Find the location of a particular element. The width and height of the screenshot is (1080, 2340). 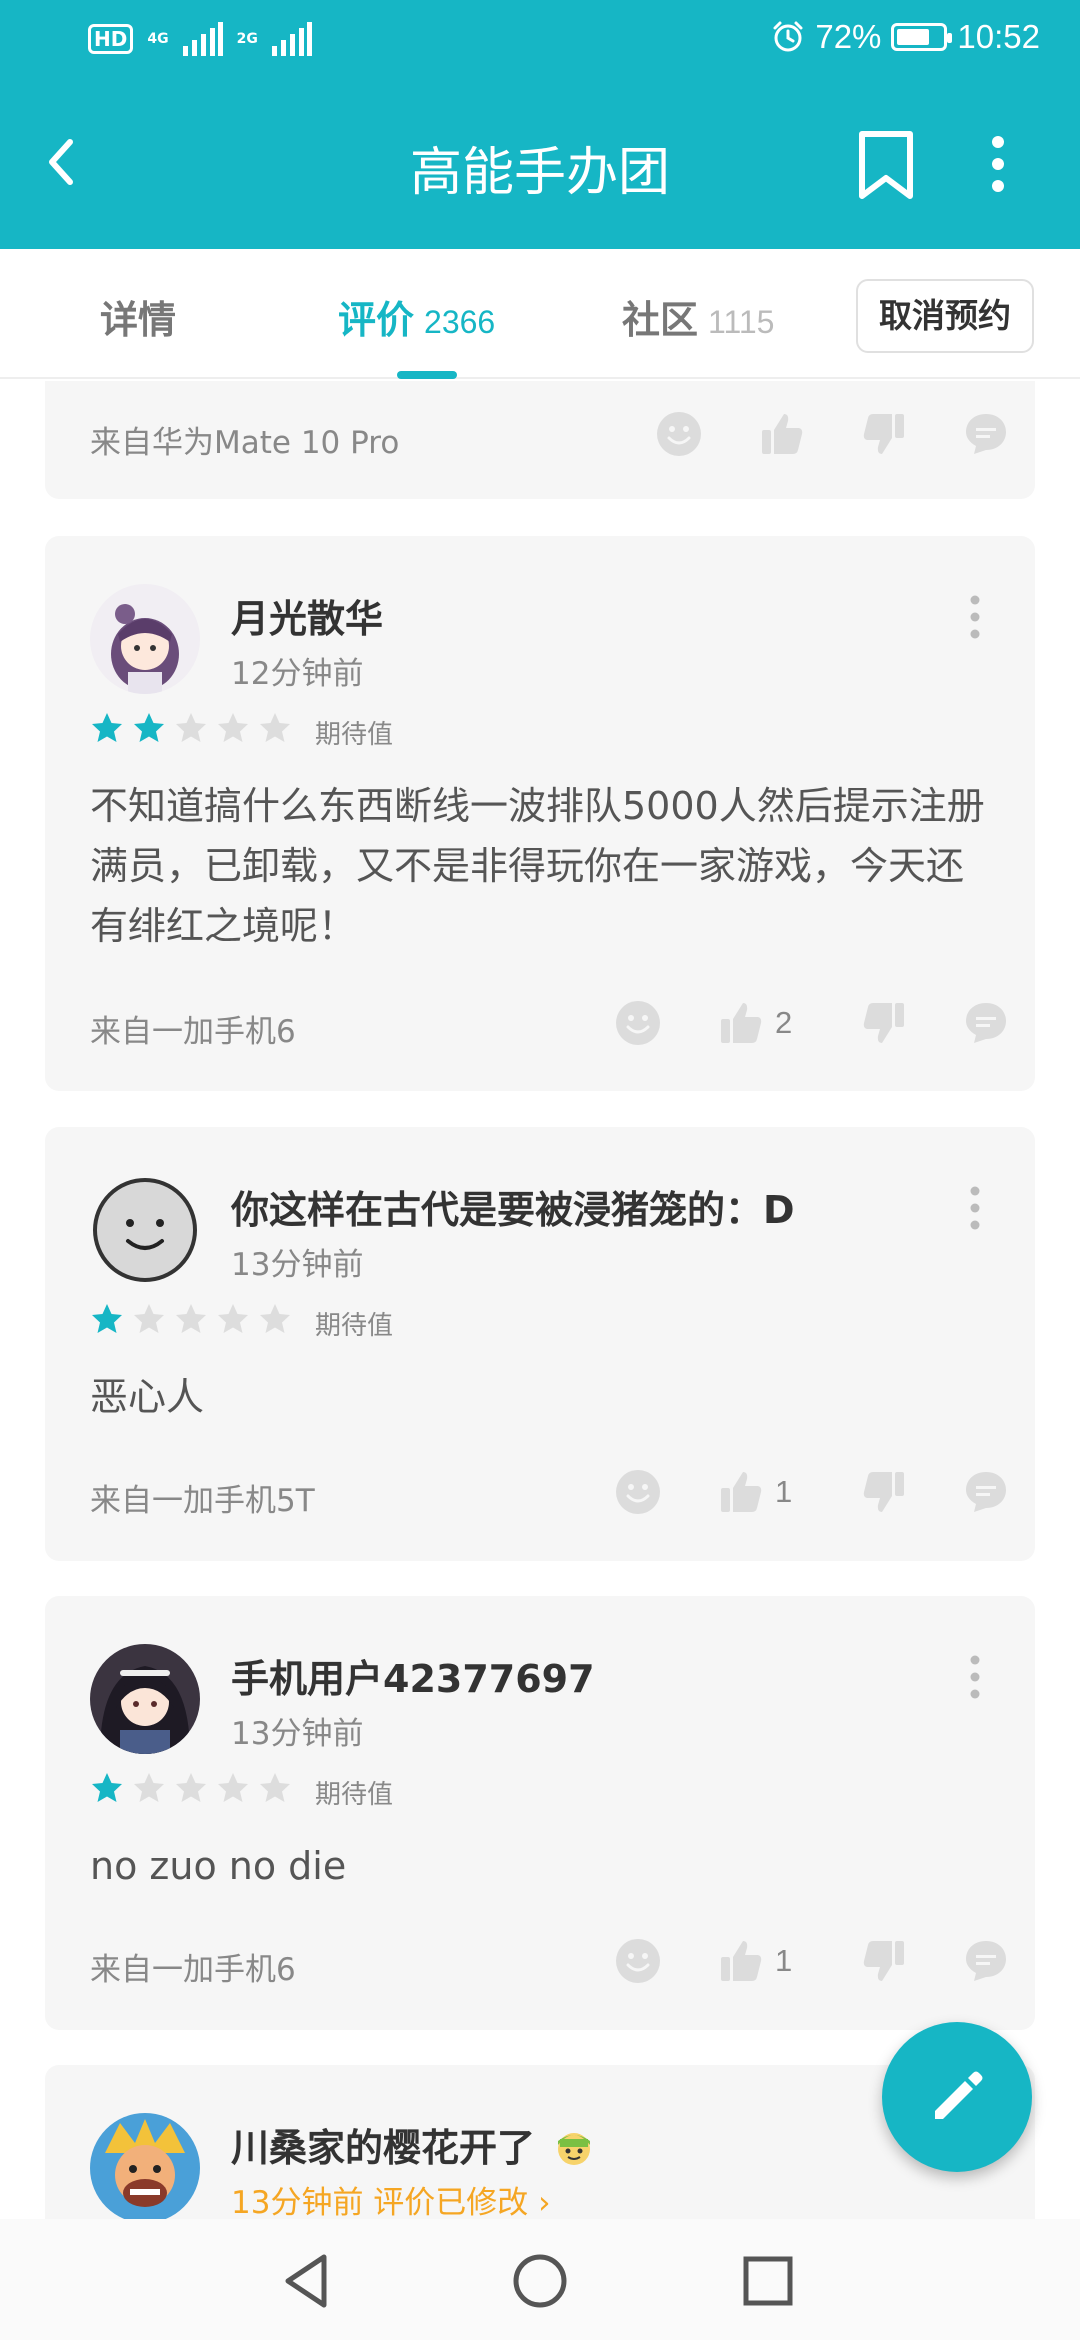

device-label: 来自华为Mate 10 Pro is located at coordinates (245, 443).